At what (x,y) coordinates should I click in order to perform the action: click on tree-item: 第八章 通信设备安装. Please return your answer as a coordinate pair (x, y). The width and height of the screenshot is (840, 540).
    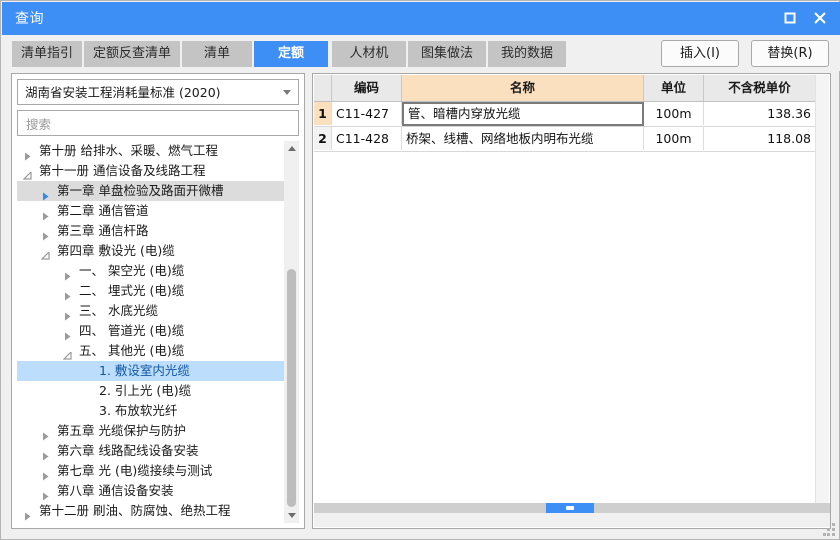
    Looking at the image, I should click on (150, 491).